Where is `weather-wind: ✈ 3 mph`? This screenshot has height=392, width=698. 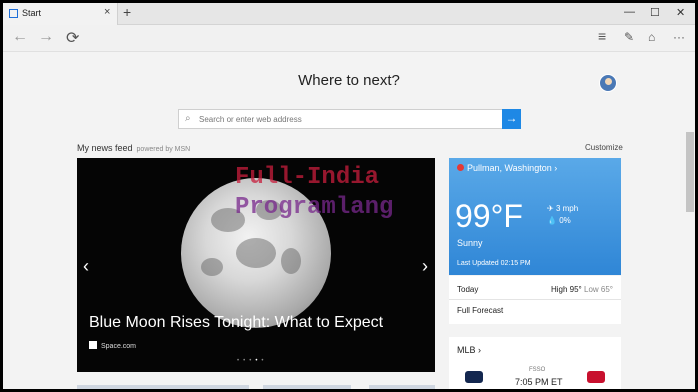 weather-wind: ✈ 3 mph is located at coordinates (563, 208).